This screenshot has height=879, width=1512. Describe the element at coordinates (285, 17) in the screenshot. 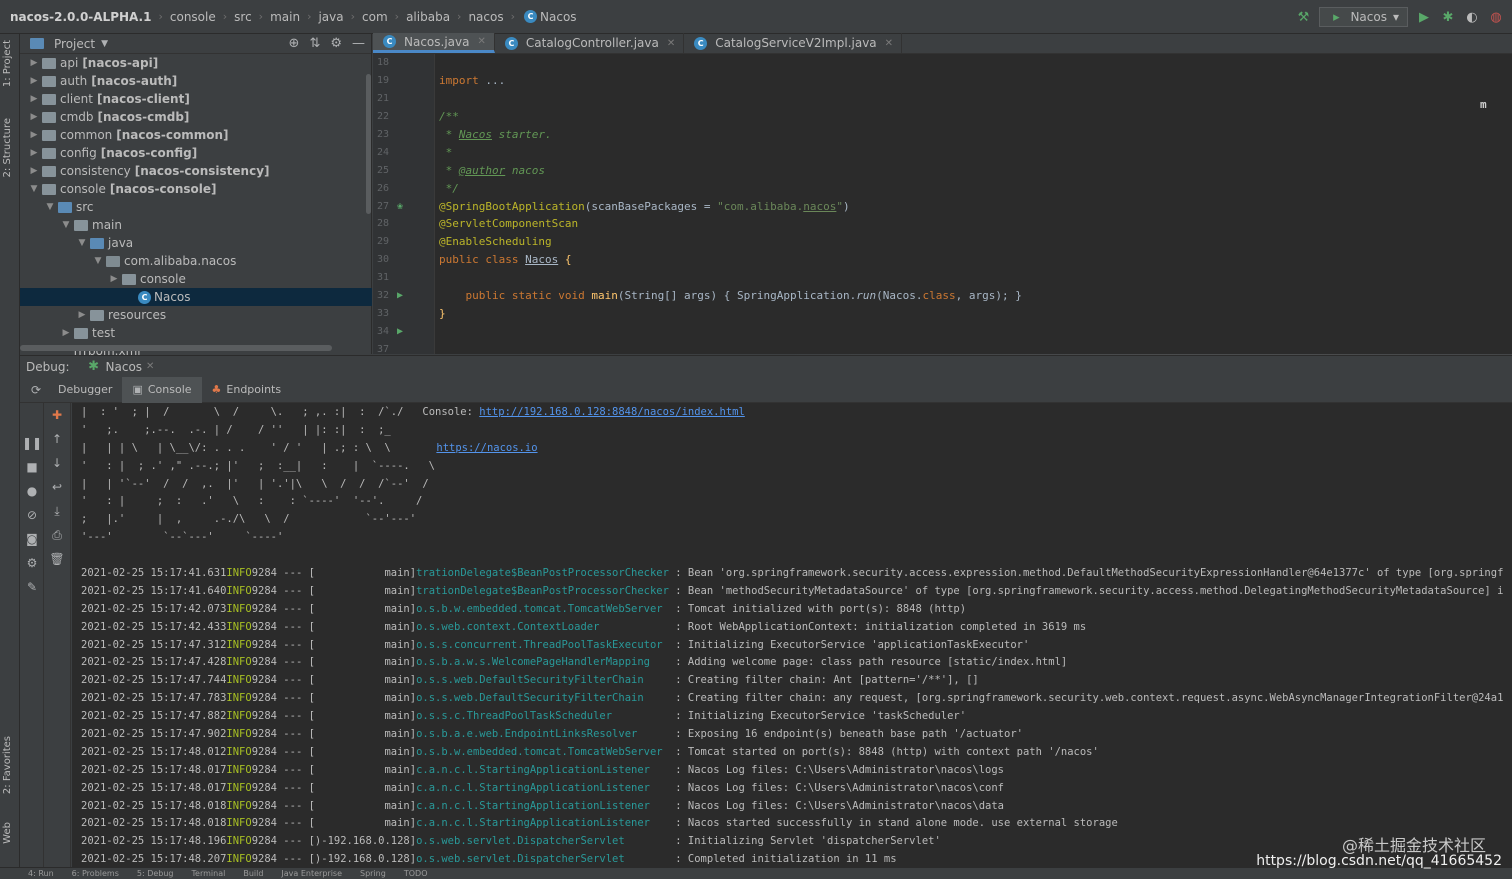

I see `breadcrumb-item: main` at that location.